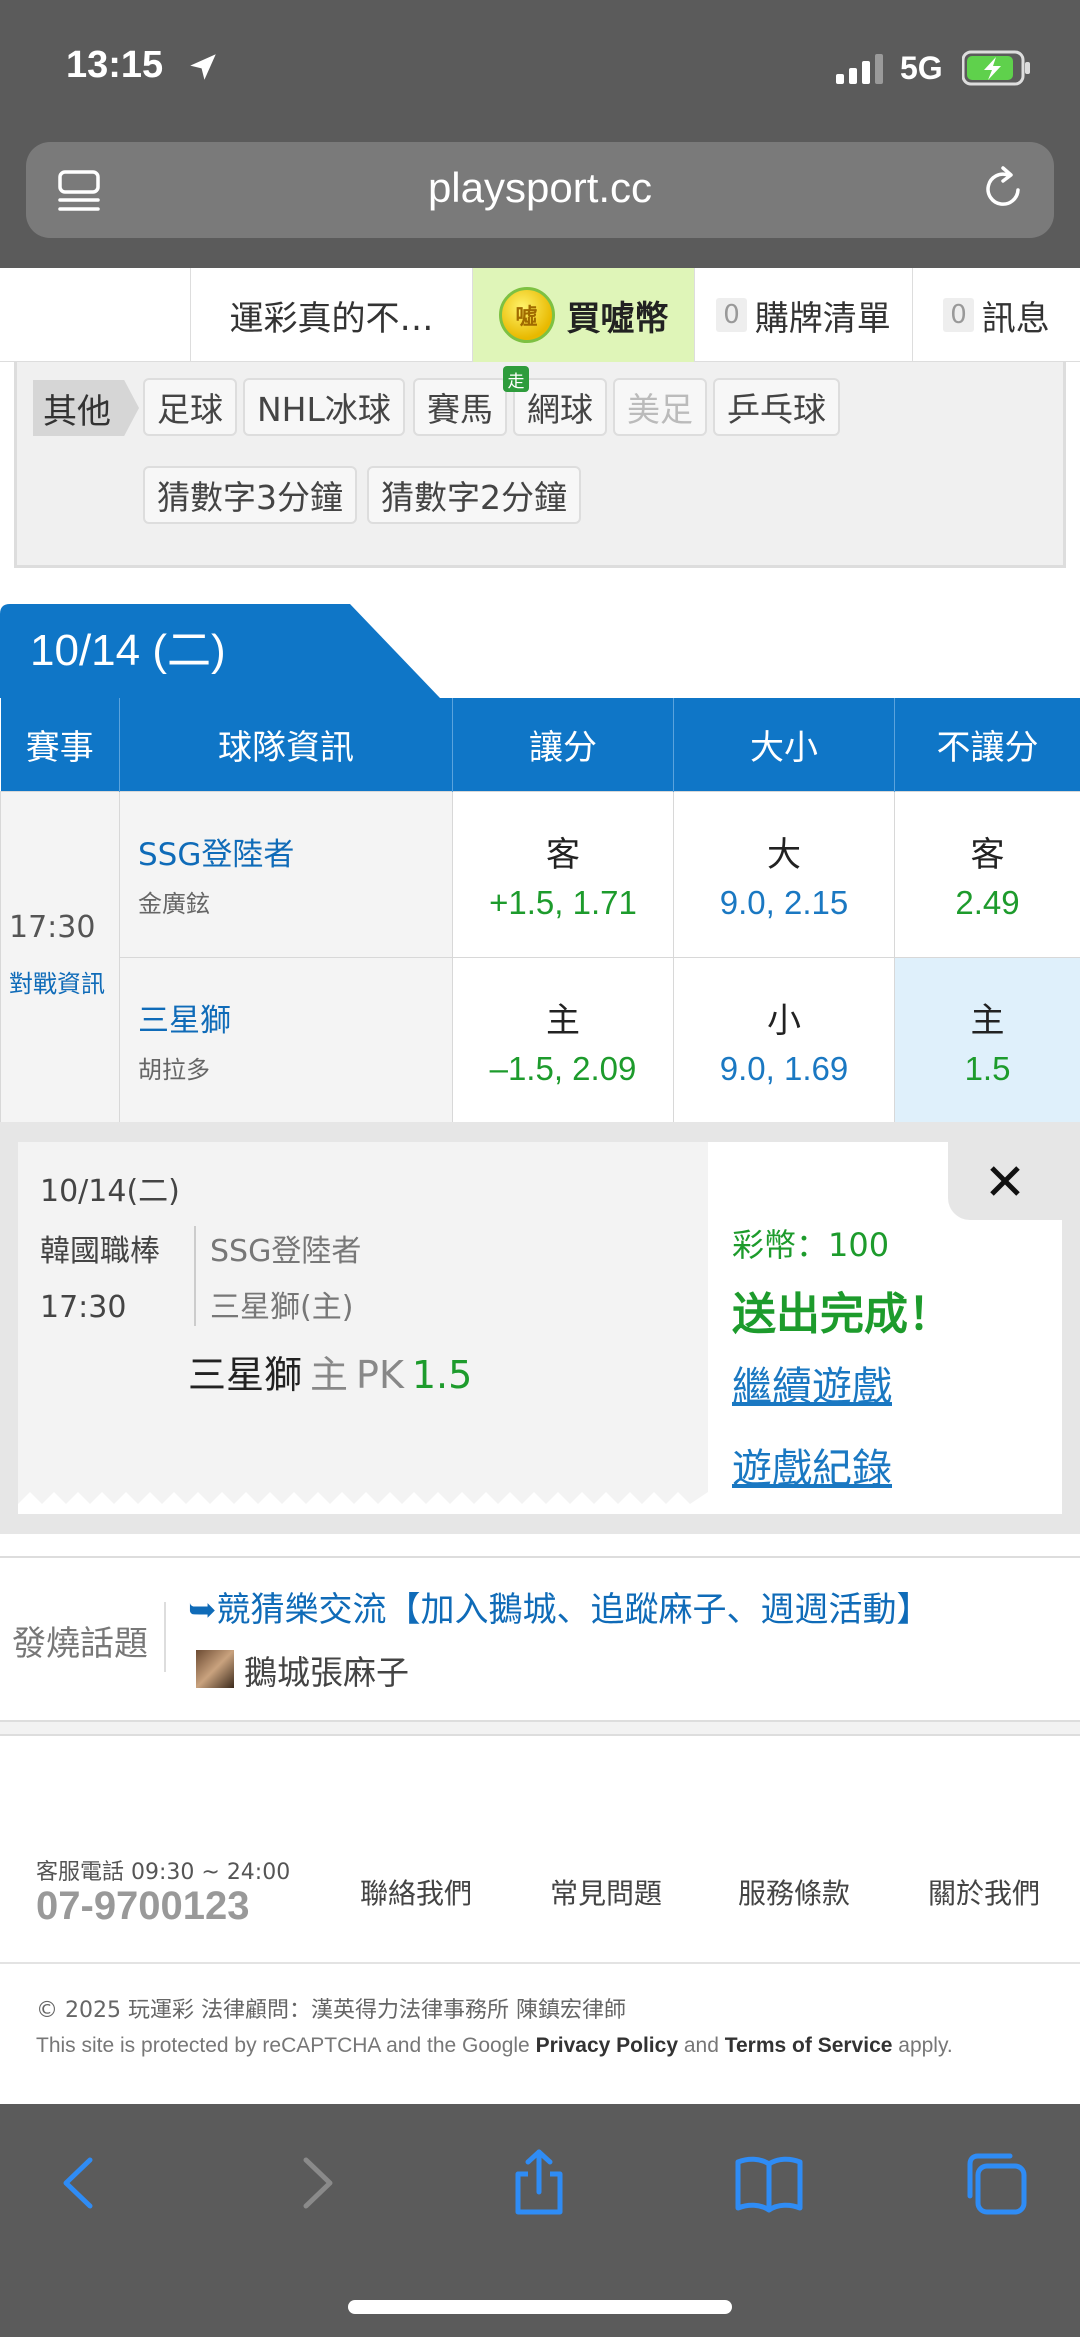 This screenshot has width=1080, height=2337. What do you see at coordinates (329, 1375) in the screenshot?
I see `pick-side: 主` at bounding box center [329, 1375].